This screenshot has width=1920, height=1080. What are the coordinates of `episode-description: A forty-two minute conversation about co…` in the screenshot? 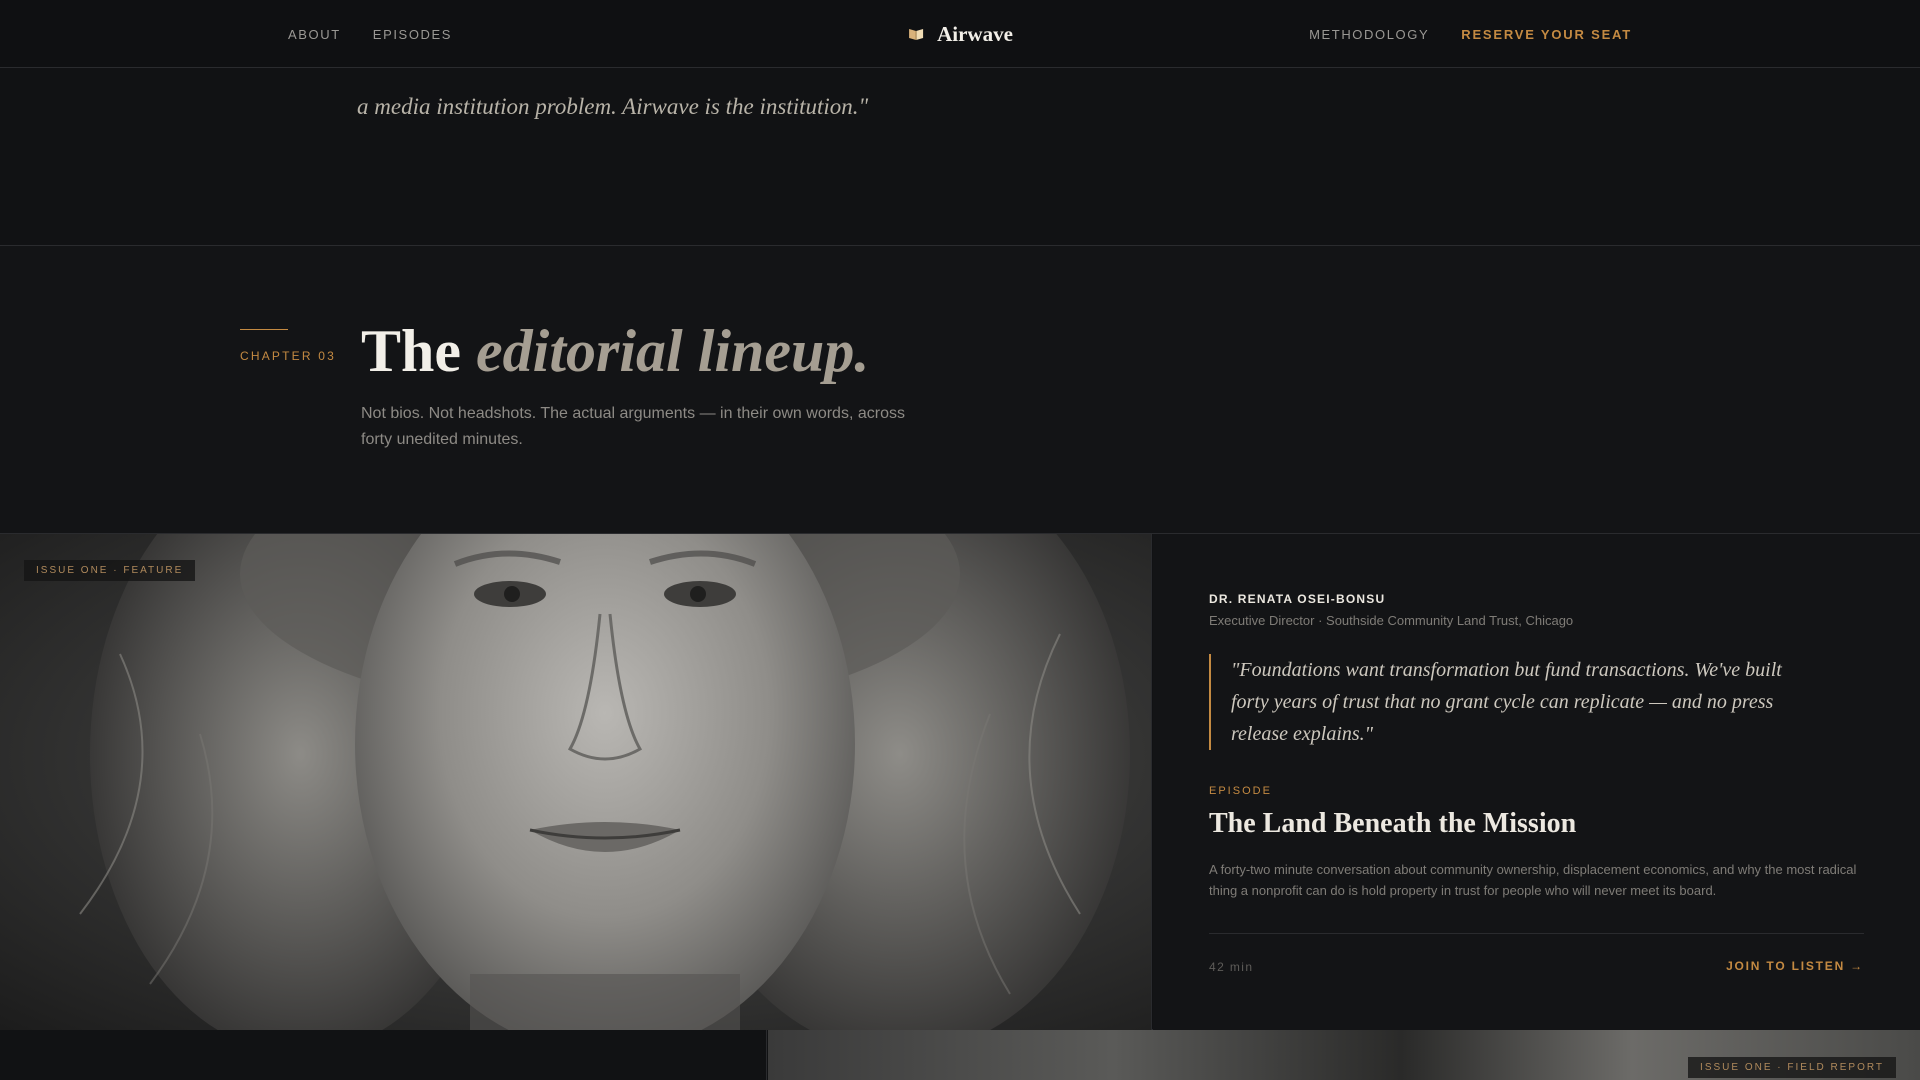 It's located at (1533, 880).